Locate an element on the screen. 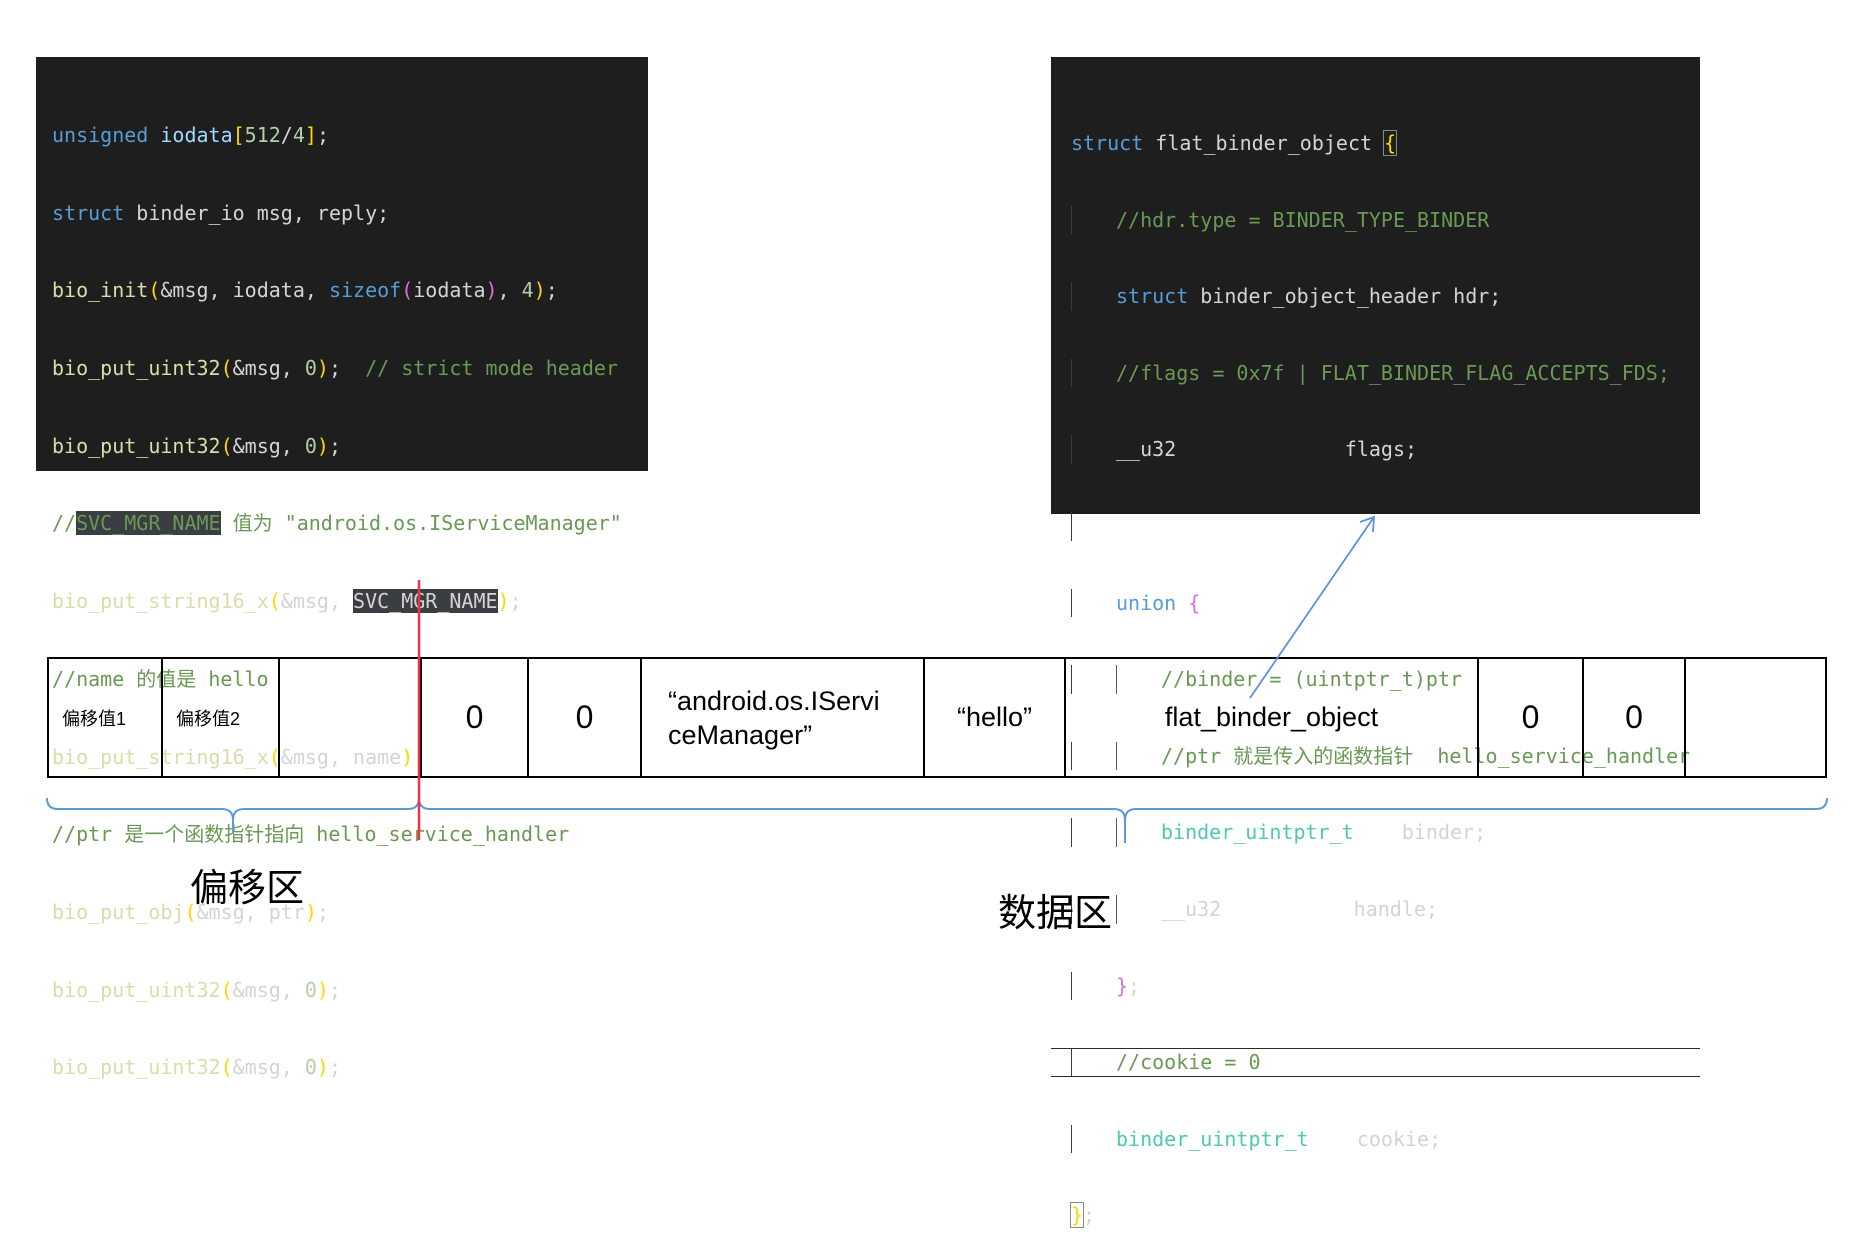 The image size is (1849, 1254). data-zone-brace is located at coordinates (1123, 820).